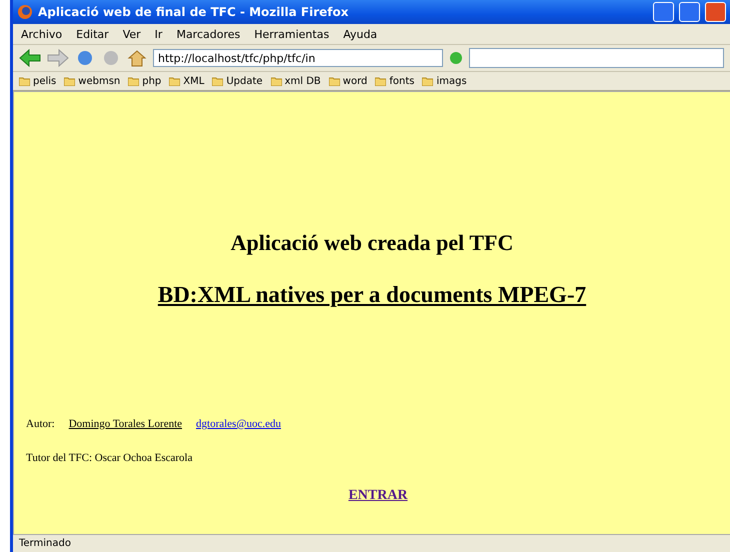  What do you see at coordinates (109, 458) in the screenshot?
I see `tutor-text: Tutor del TFC: Oscar Ochoa Escarola` at bounding box center [109, 458].